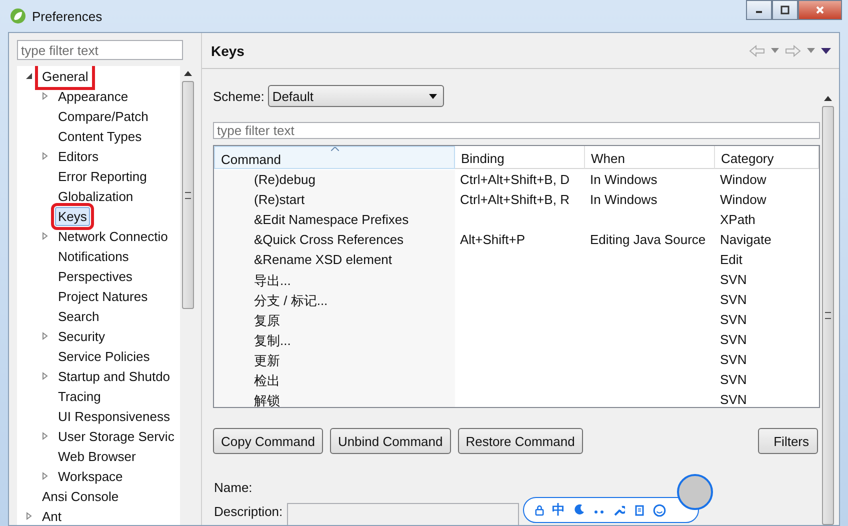 The height and width of the screenshot is (526, 848). What do you see at coordinates (826, 51) in the screenshot?
I see `view-menu-icon` at bounding box center [826, 51].